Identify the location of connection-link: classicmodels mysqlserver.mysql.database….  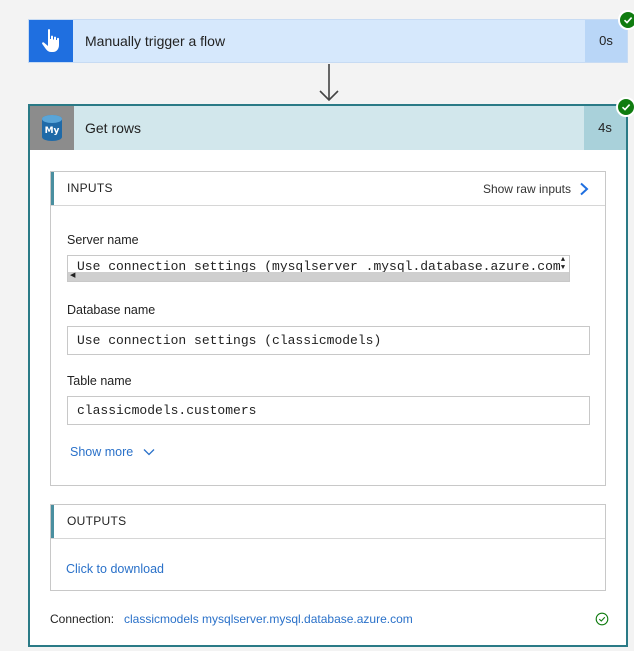
(268, 619).